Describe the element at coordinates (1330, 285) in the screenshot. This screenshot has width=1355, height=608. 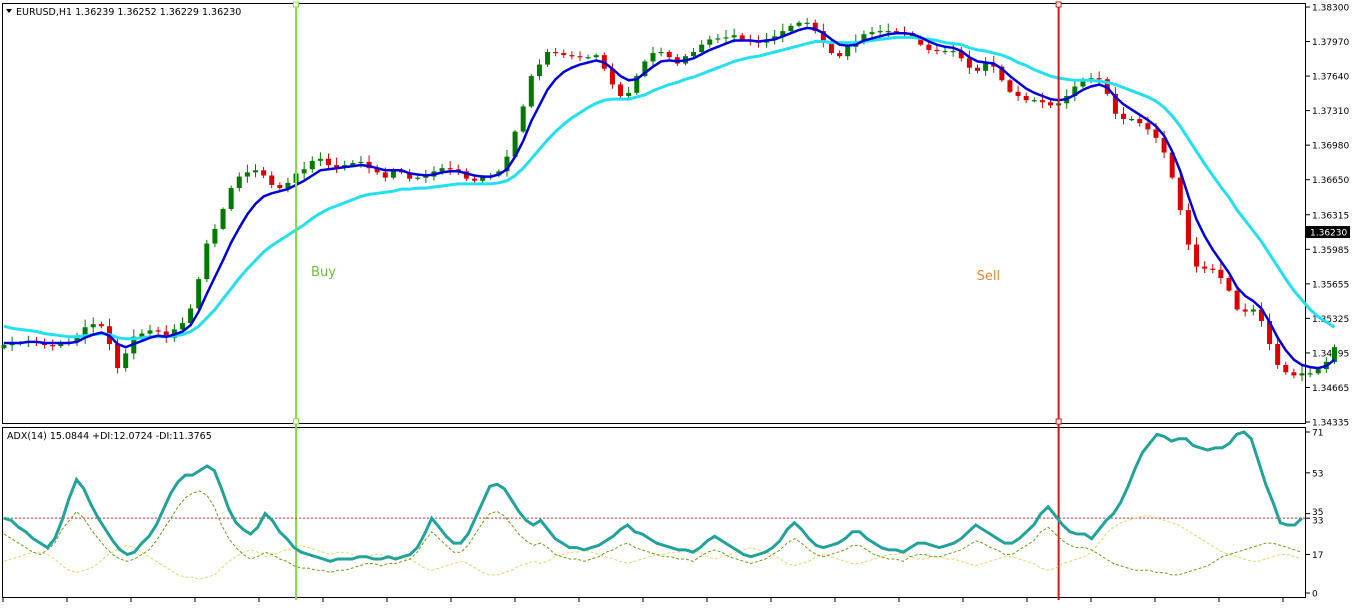
I see `price-tick-label: 1.35655` at that location.